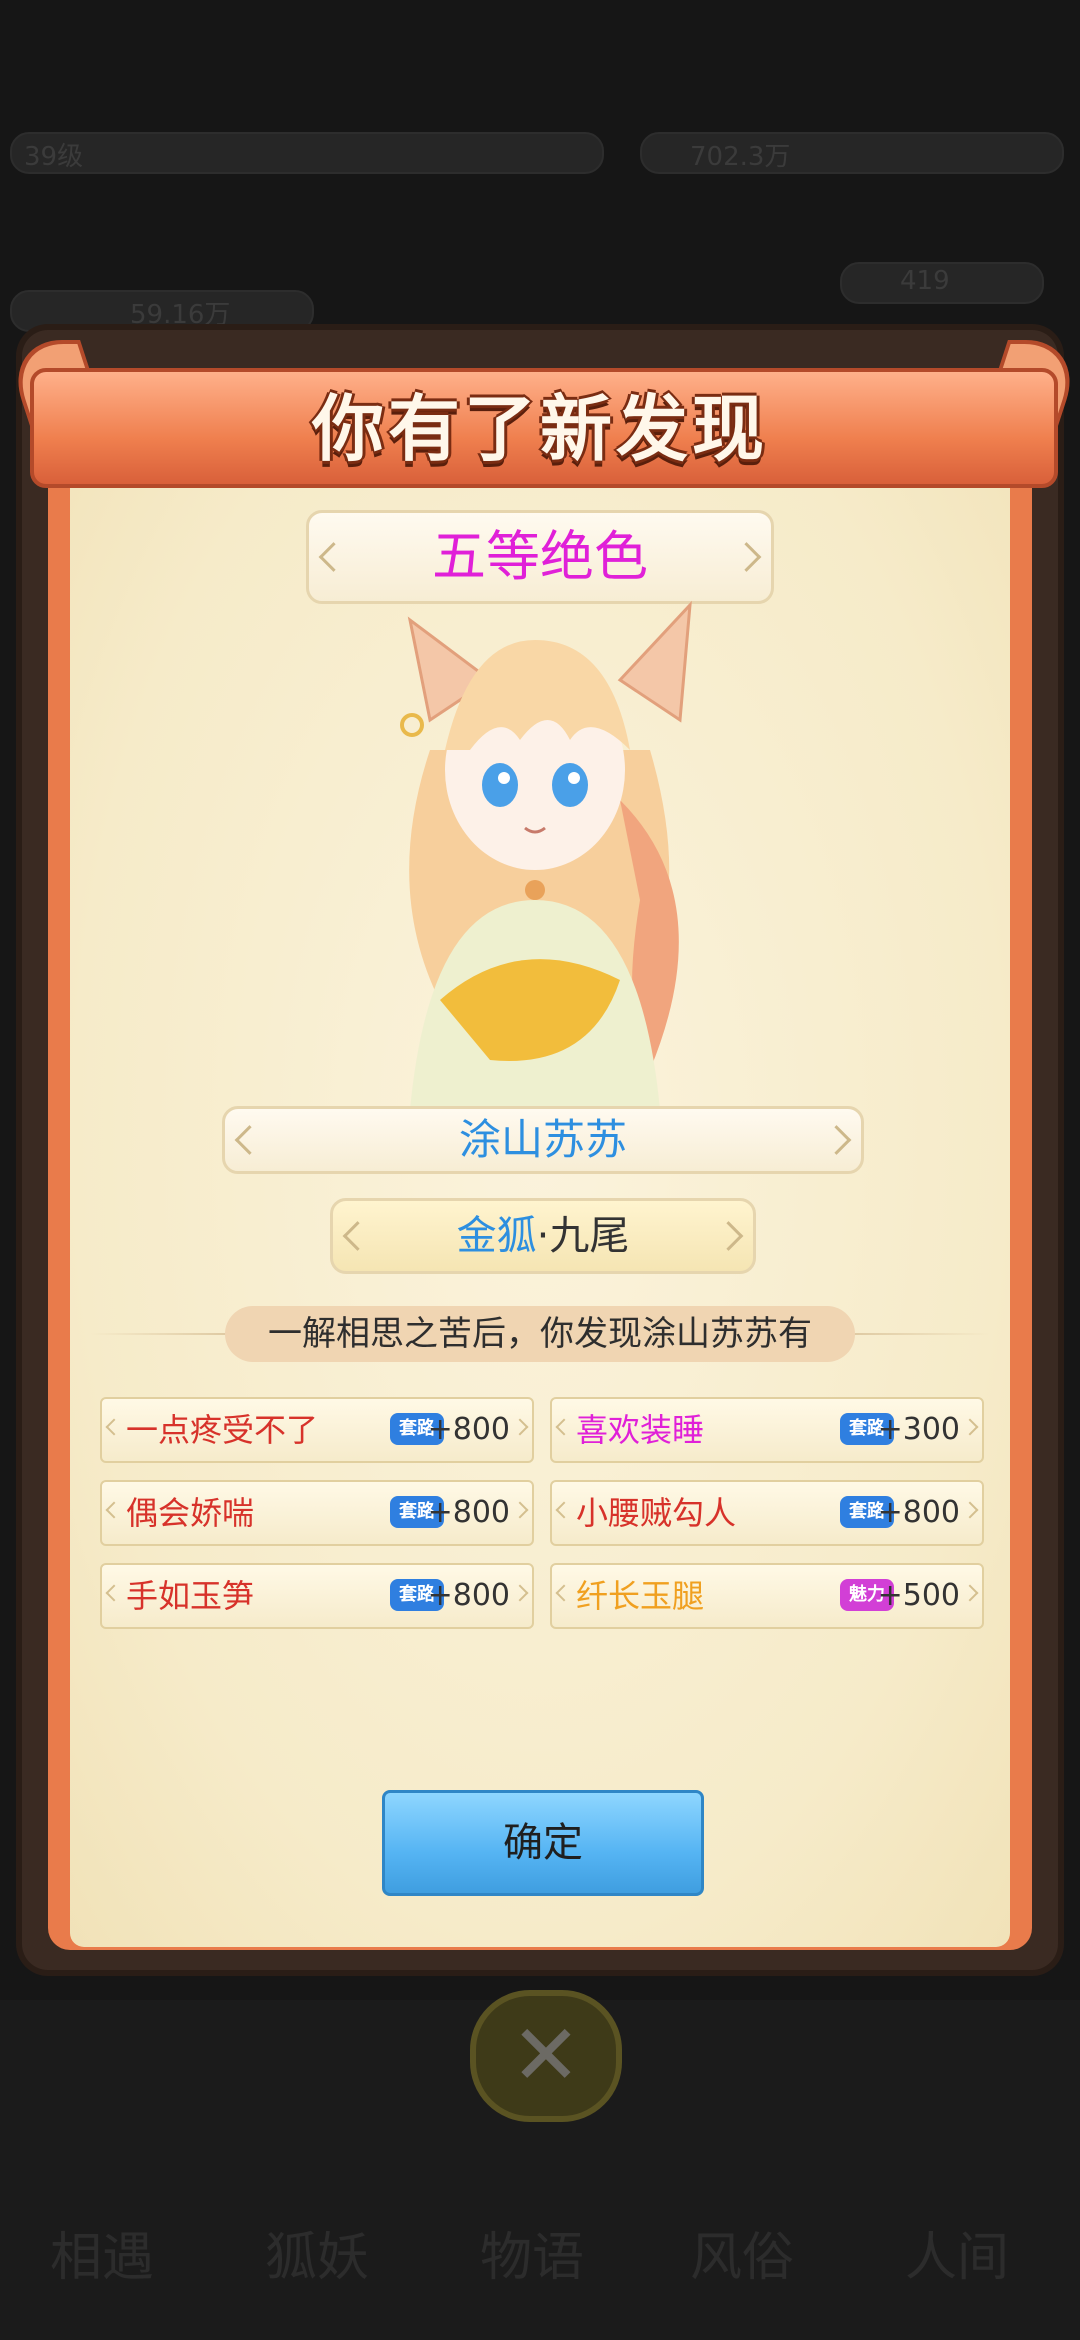  What do you see at coordinates (539, 428) in the screenshot?
I see `dialog-title: 你有了新发现` at bounding box center [539, 428].